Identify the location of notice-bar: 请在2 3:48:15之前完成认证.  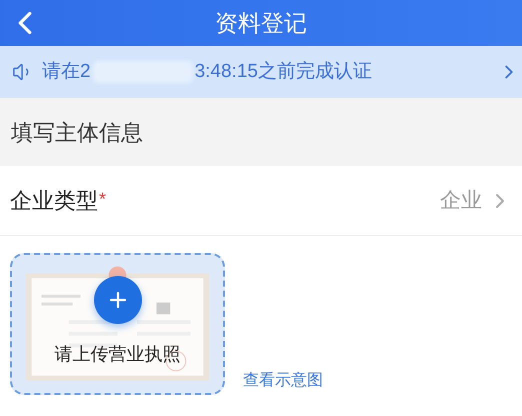
(261, 72).